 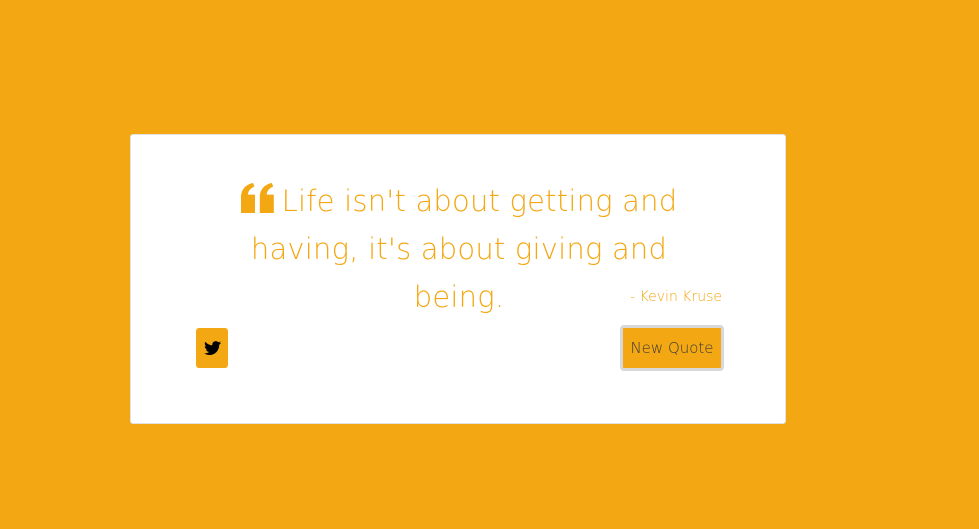 I want to click on new-quote-button: New Quote, so click(x=672, y=348).